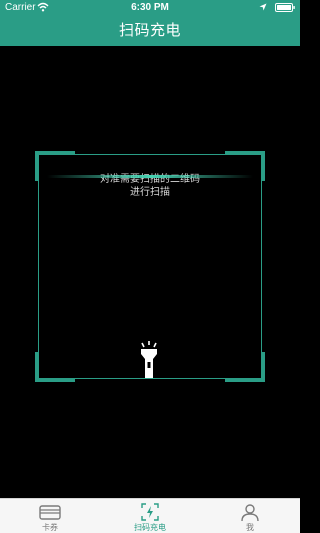 The width and height of the screenshot is (320, 533). I want to click on status-time: 6:30 PM, so click(150, 7).